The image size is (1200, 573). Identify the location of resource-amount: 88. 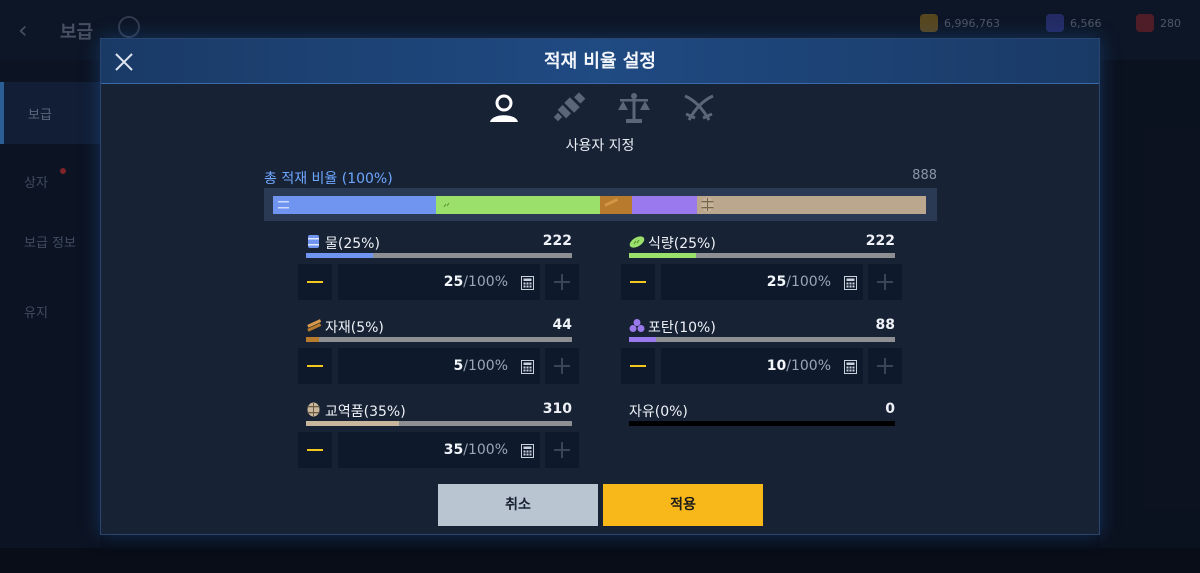
(885, 325).